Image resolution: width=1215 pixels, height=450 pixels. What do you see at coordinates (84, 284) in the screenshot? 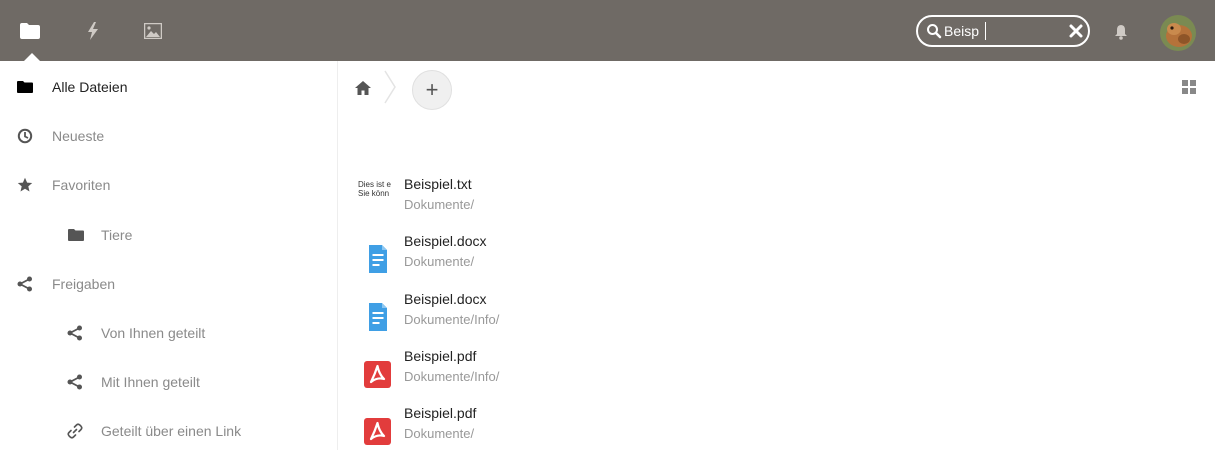
I see `sidebar-item-label: Freigaben` at bounding box center [84, 284].